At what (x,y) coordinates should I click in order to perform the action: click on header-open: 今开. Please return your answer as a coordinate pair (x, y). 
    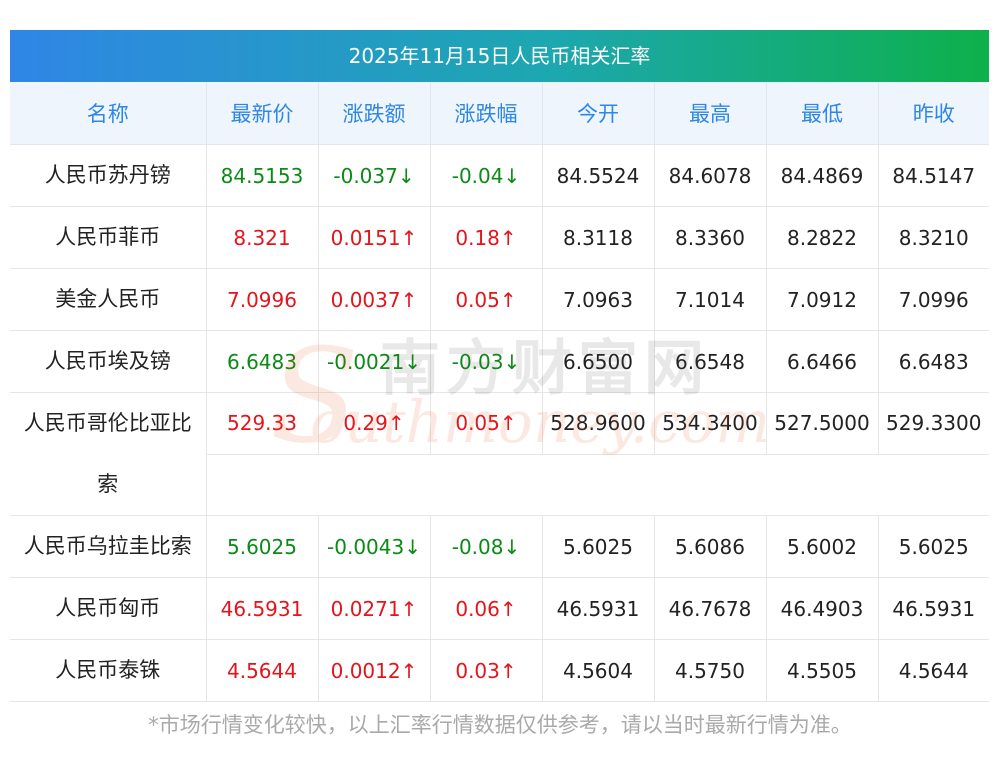
    Looking at the image, I should click on (598, 113).